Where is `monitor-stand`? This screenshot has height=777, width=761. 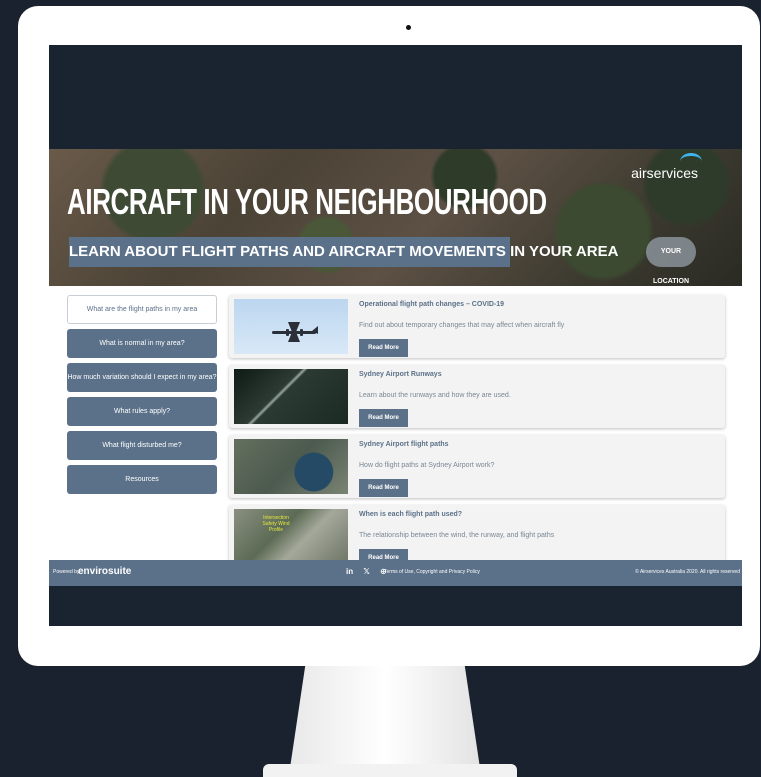 monitor-stand is located at coordinates (385, 717).